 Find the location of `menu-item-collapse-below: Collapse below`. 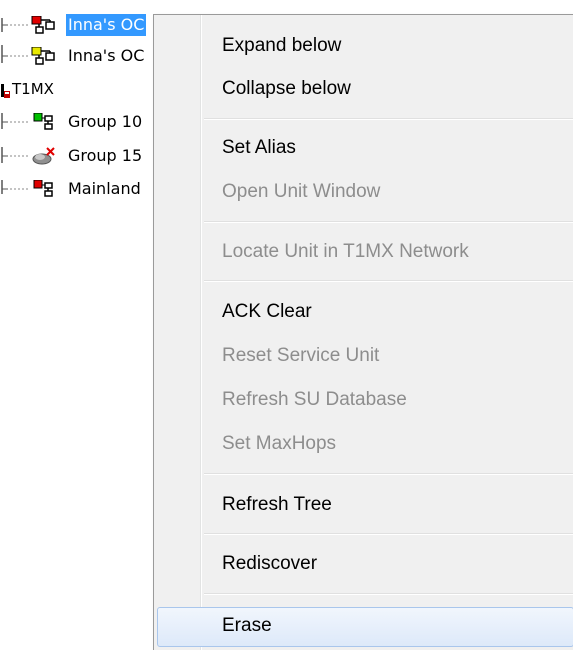

menu-item-collapse-below: Collapse below is located at coordinates (397, 89).